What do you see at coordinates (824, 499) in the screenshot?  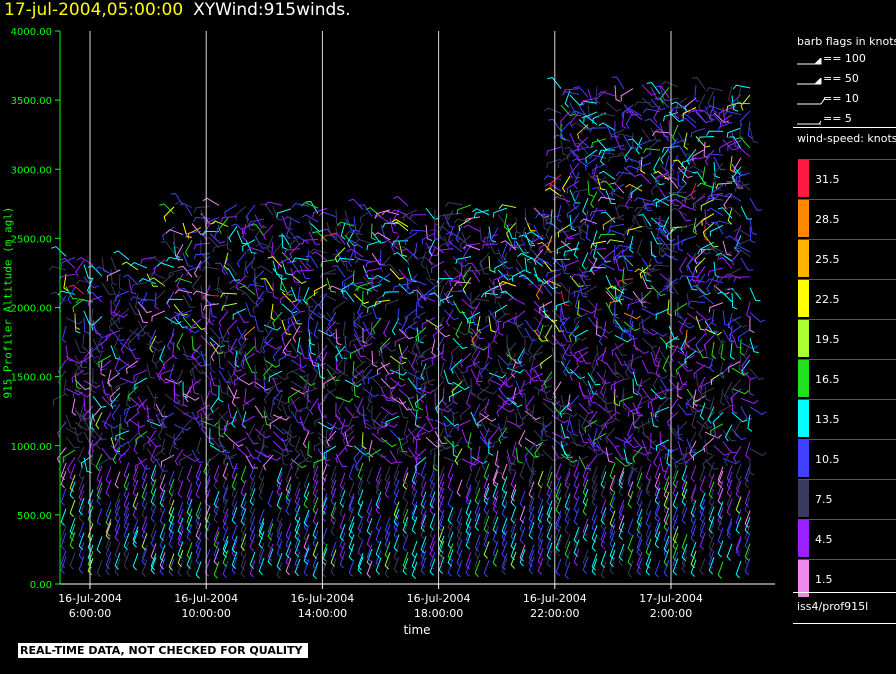 I see `speed-label: 7.5` at bounding box center [824, 499].